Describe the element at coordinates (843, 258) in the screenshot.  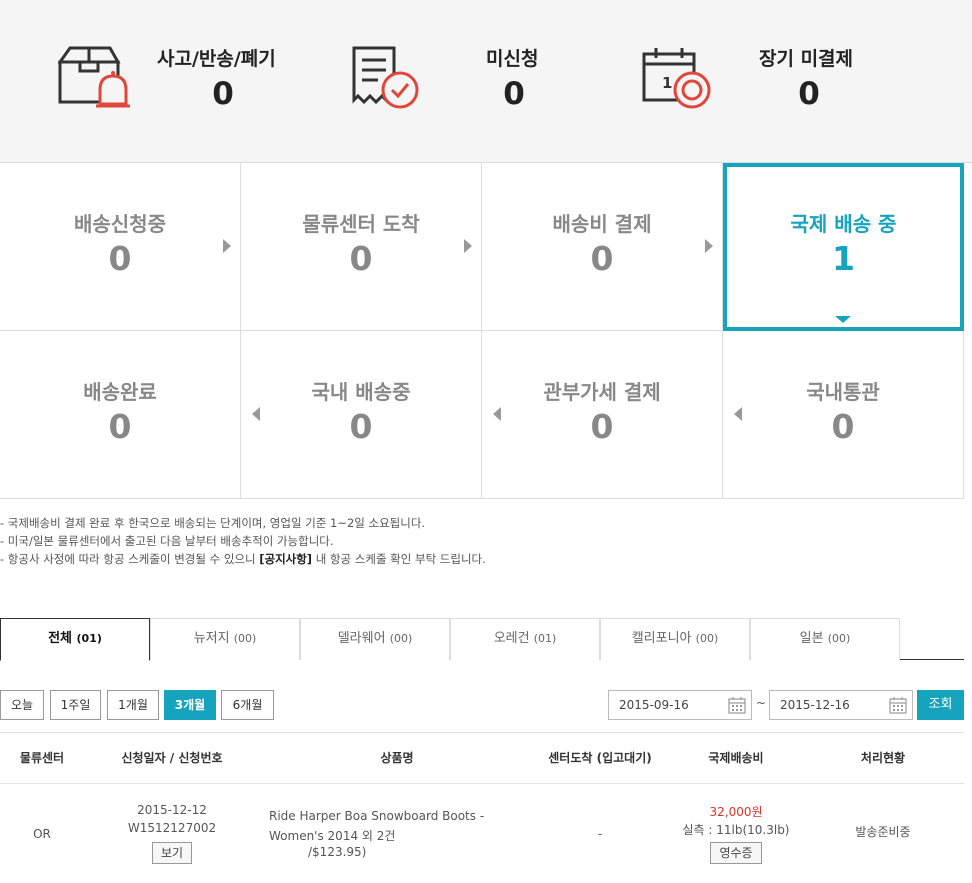
I see `status-count: 1` at that location.